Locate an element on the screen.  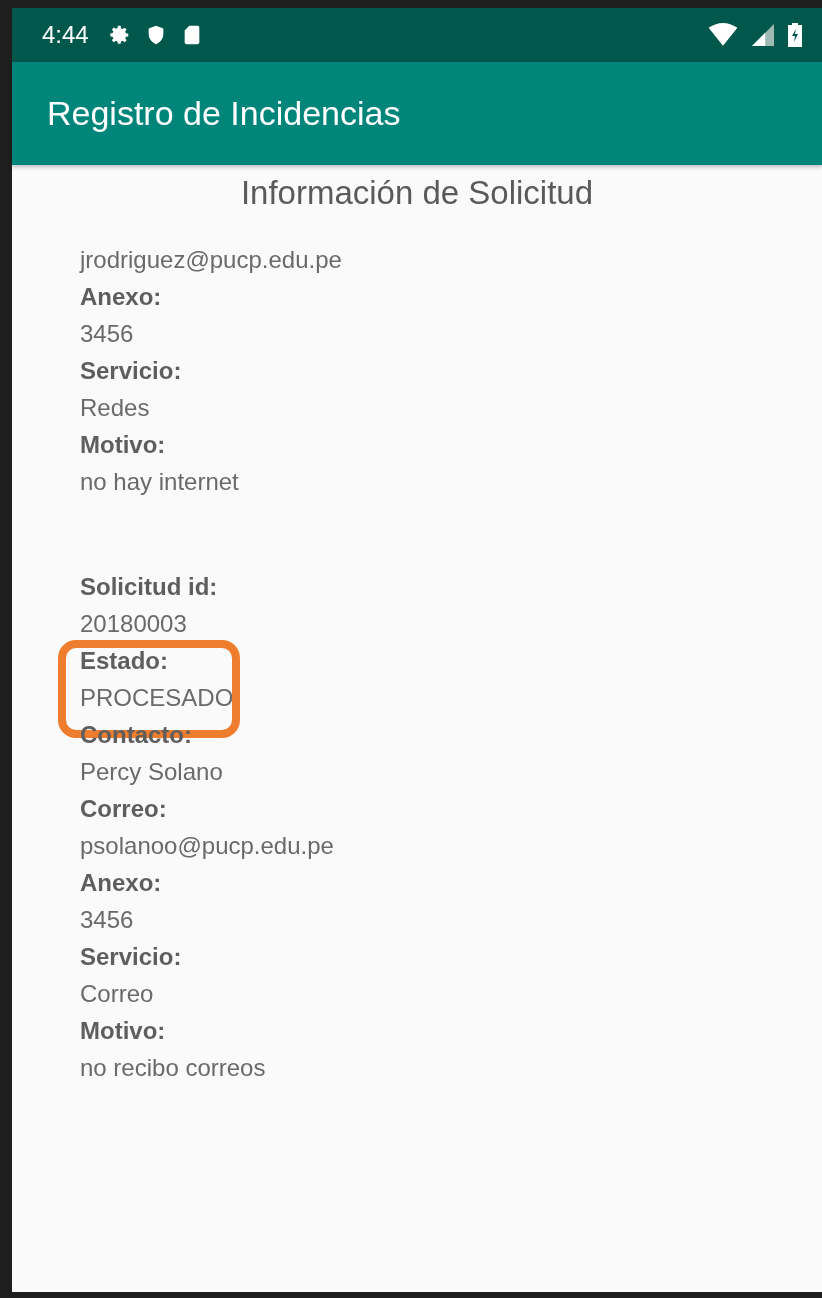
battery-icon is located at coordinates (795, 35).